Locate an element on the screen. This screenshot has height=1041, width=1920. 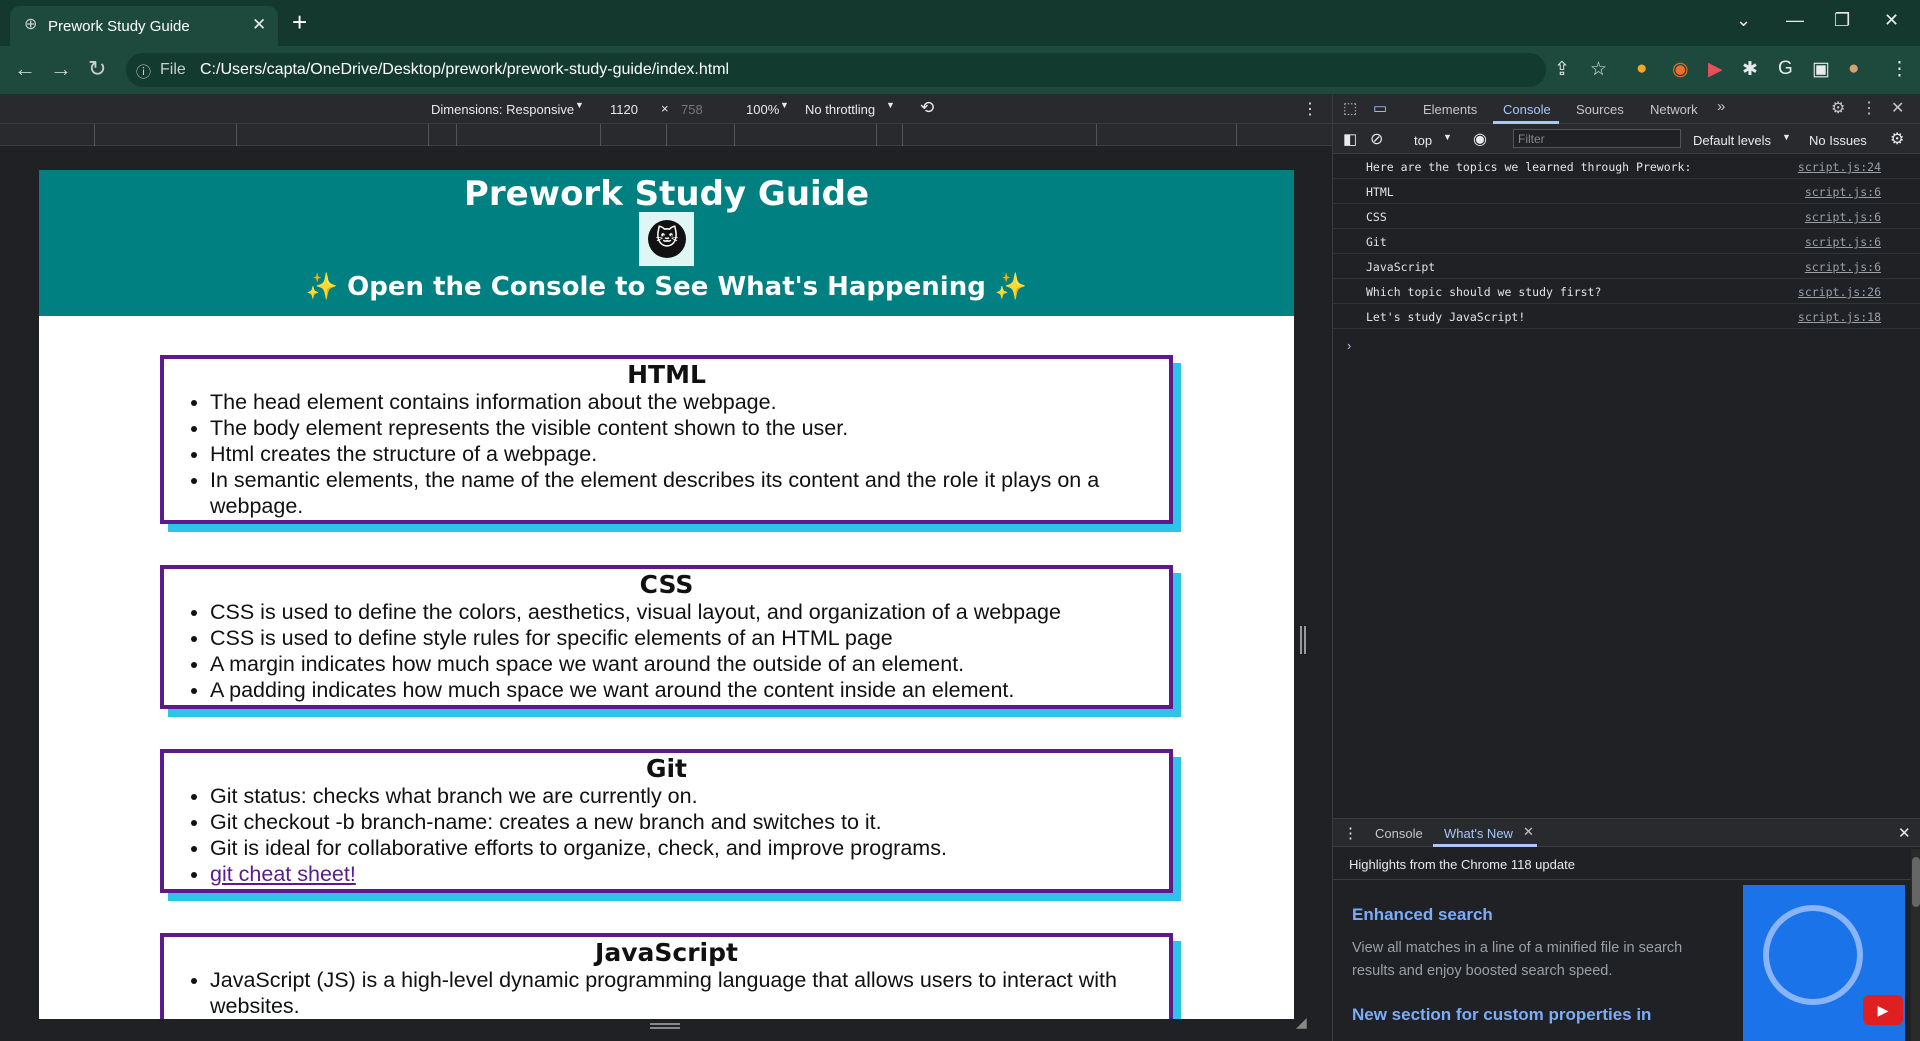
zoom-select: 100% is located at coordinates (762, 109).